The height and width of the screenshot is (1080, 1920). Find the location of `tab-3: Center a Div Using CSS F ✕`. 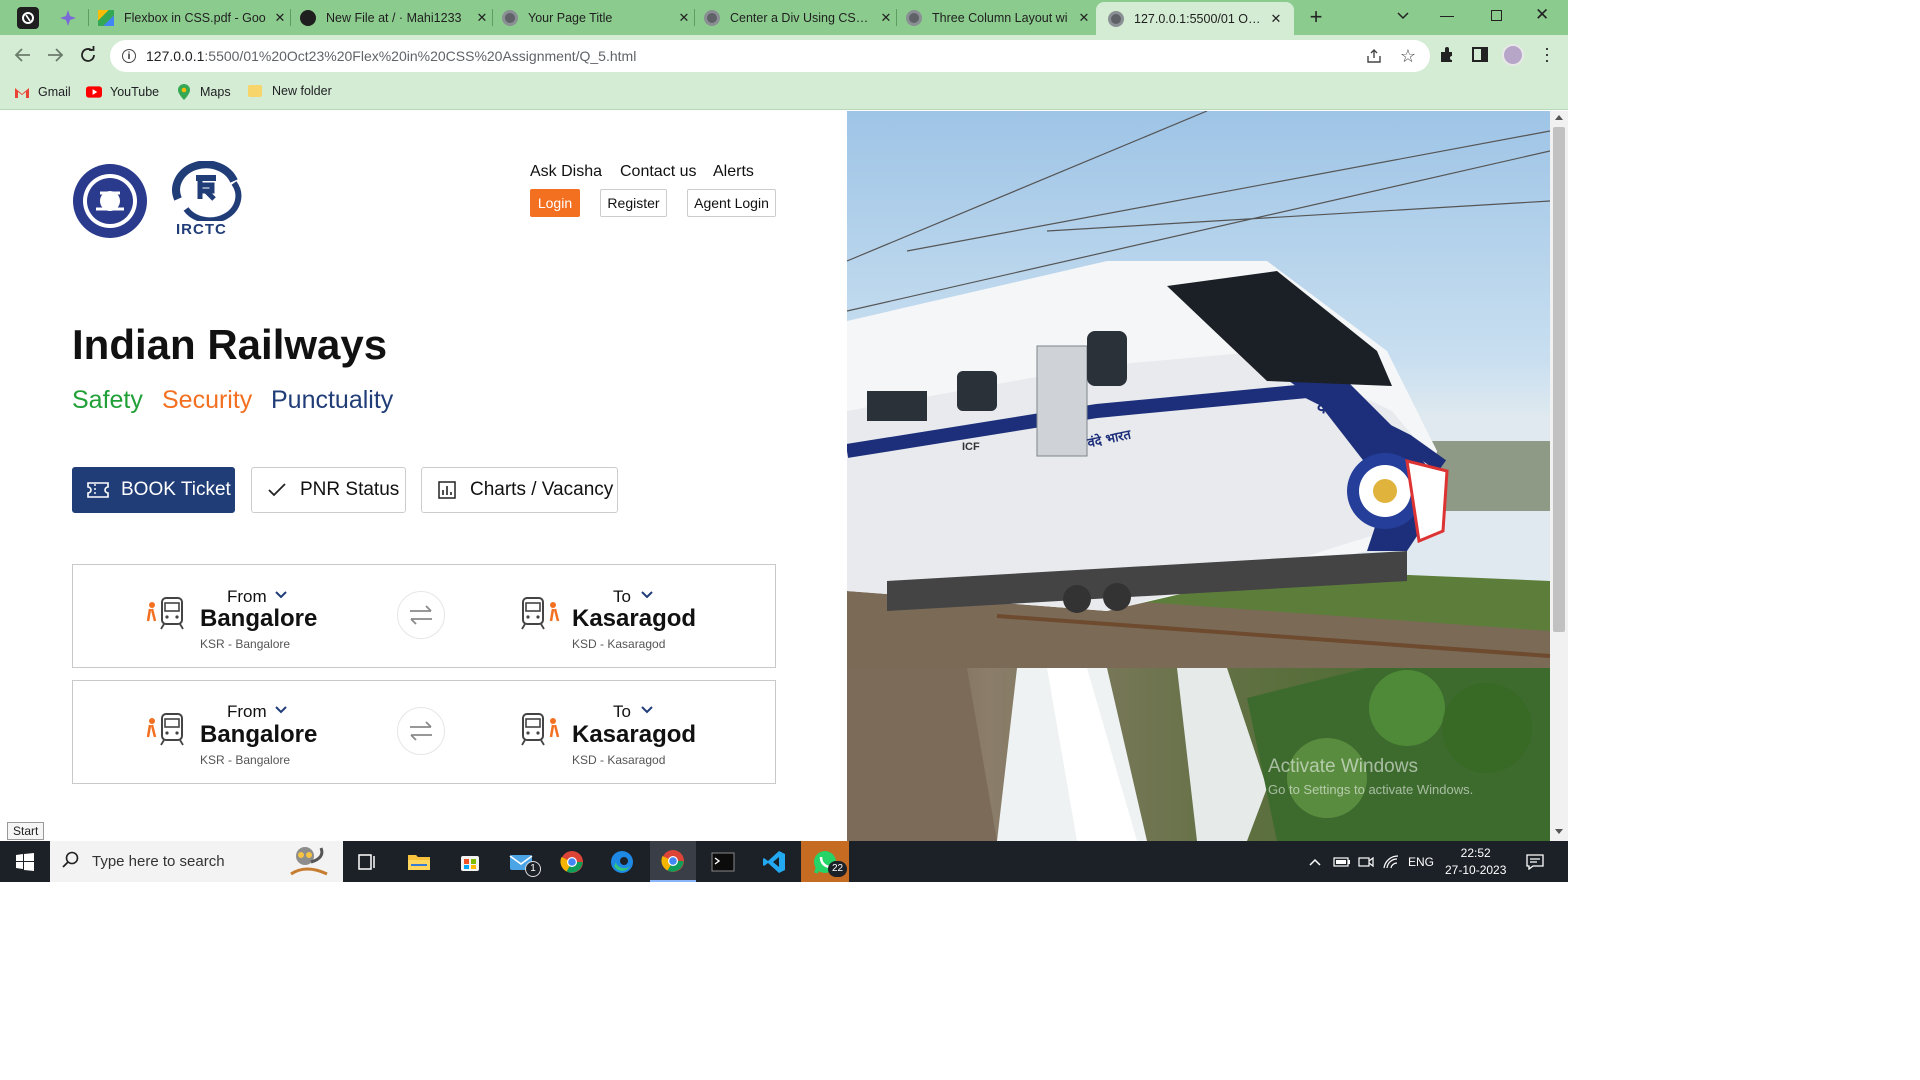

tab-3: Center a Div Using CSS F ✕ is located at coordinates (799, 17).